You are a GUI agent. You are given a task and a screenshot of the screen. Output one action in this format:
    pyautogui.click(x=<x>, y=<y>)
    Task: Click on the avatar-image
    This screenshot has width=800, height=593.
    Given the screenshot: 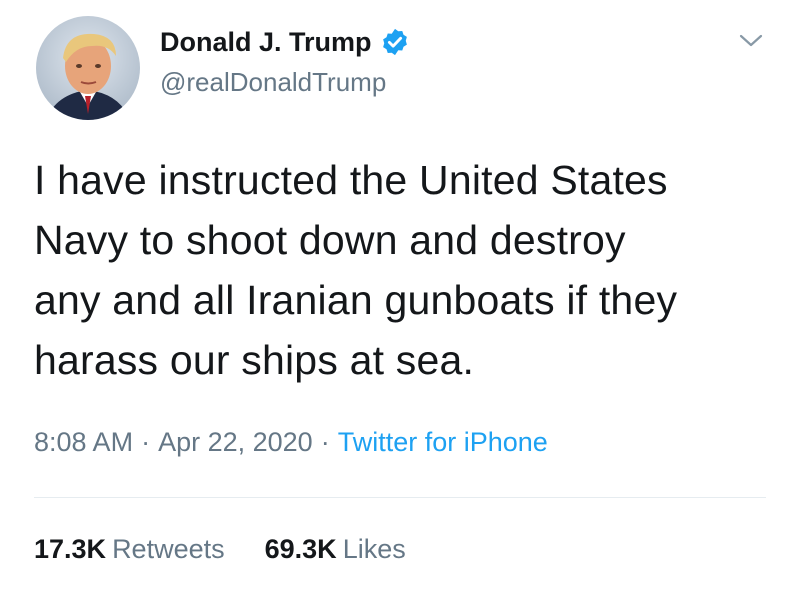 What is the action you would take?
    pyautogui.click(x=88, y=68)
    